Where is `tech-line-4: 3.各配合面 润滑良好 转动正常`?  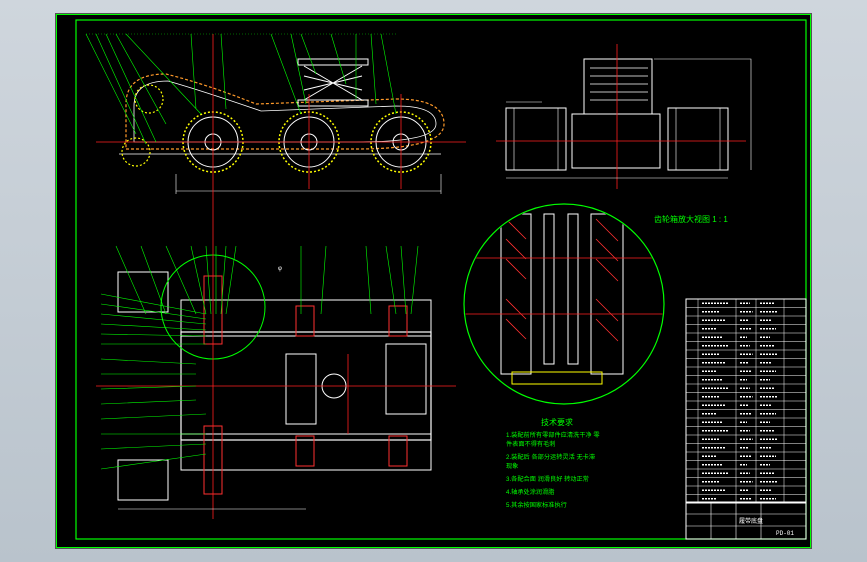 tech-line-4: 3.各配合面 润滑良好 转动正常 is located at coordinates (547, 479).